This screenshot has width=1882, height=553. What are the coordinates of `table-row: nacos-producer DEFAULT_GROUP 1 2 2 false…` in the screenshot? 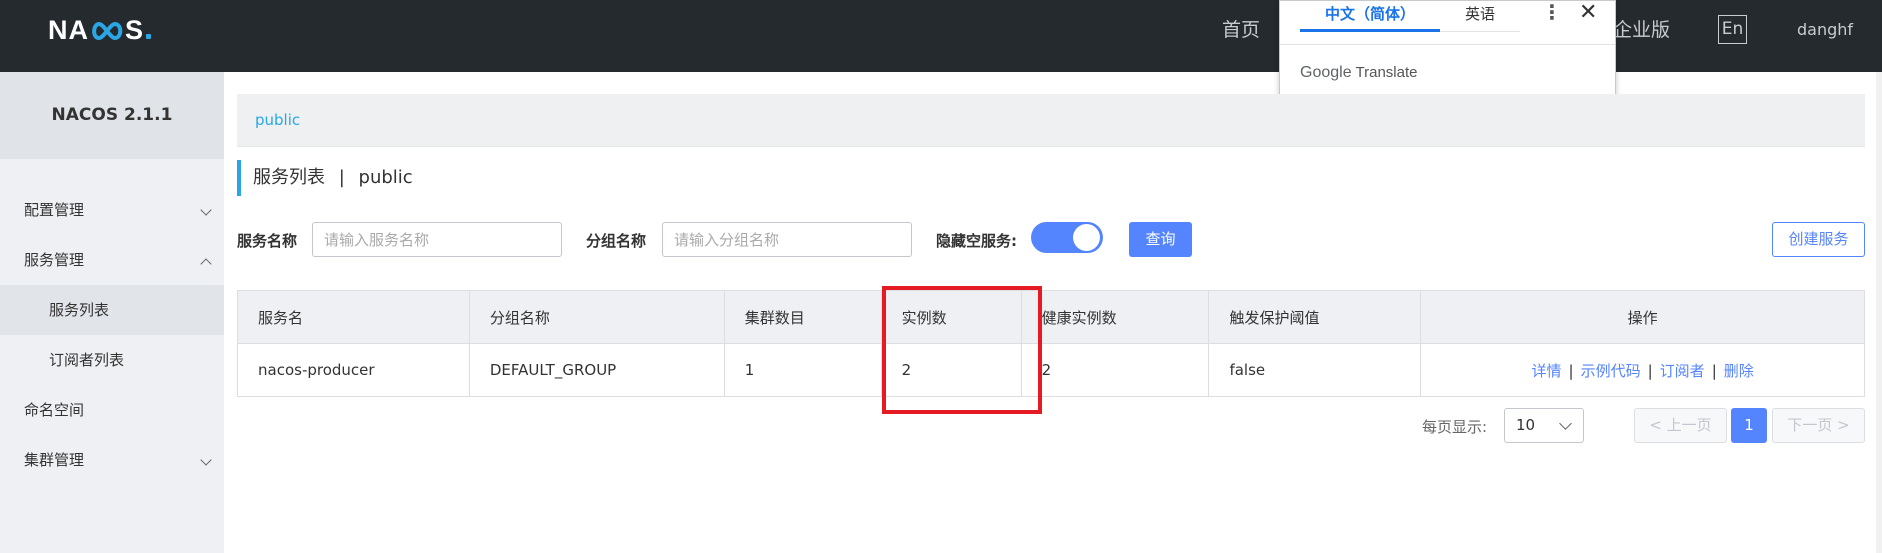 It's located at (1051, 370).